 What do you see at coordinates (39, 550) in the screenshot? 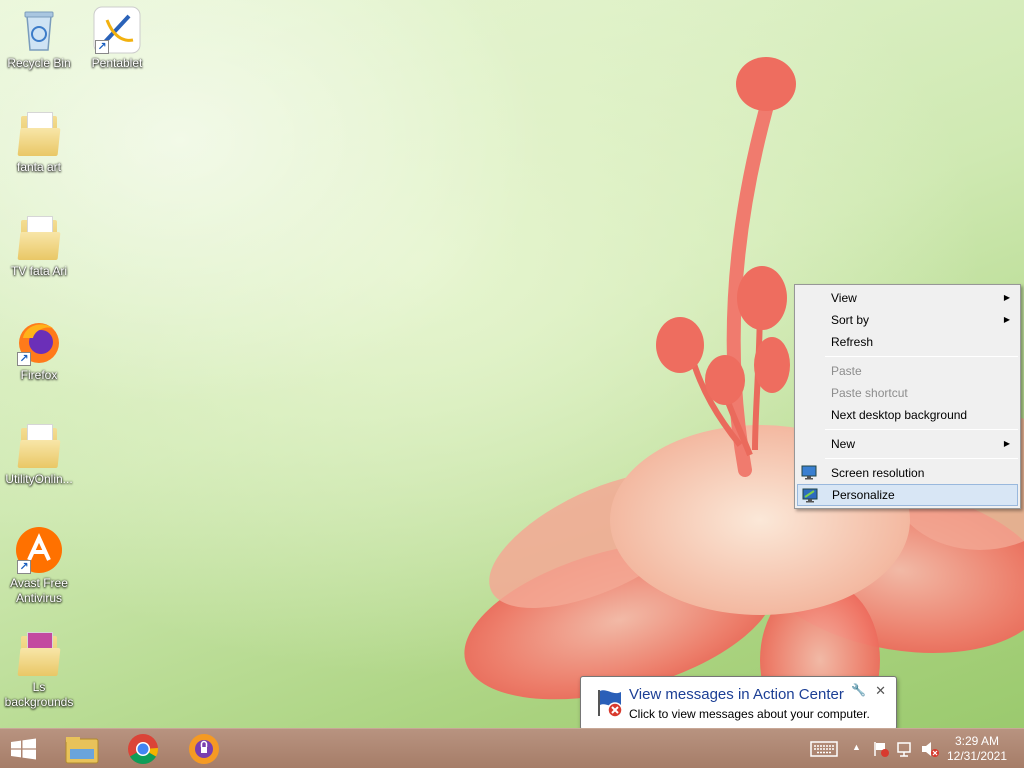
I see `avast-icon: ↗` at bounding box center [39, 550].